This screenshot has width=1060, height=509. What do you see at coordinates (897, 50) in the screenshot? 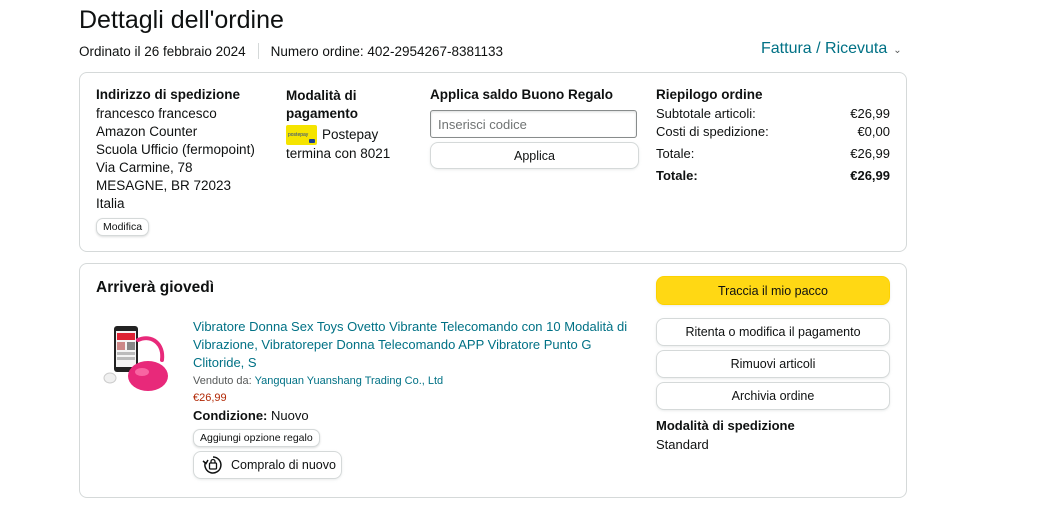
I see `chevron-down-icon: ⌄` at bounding box center [897, 50].